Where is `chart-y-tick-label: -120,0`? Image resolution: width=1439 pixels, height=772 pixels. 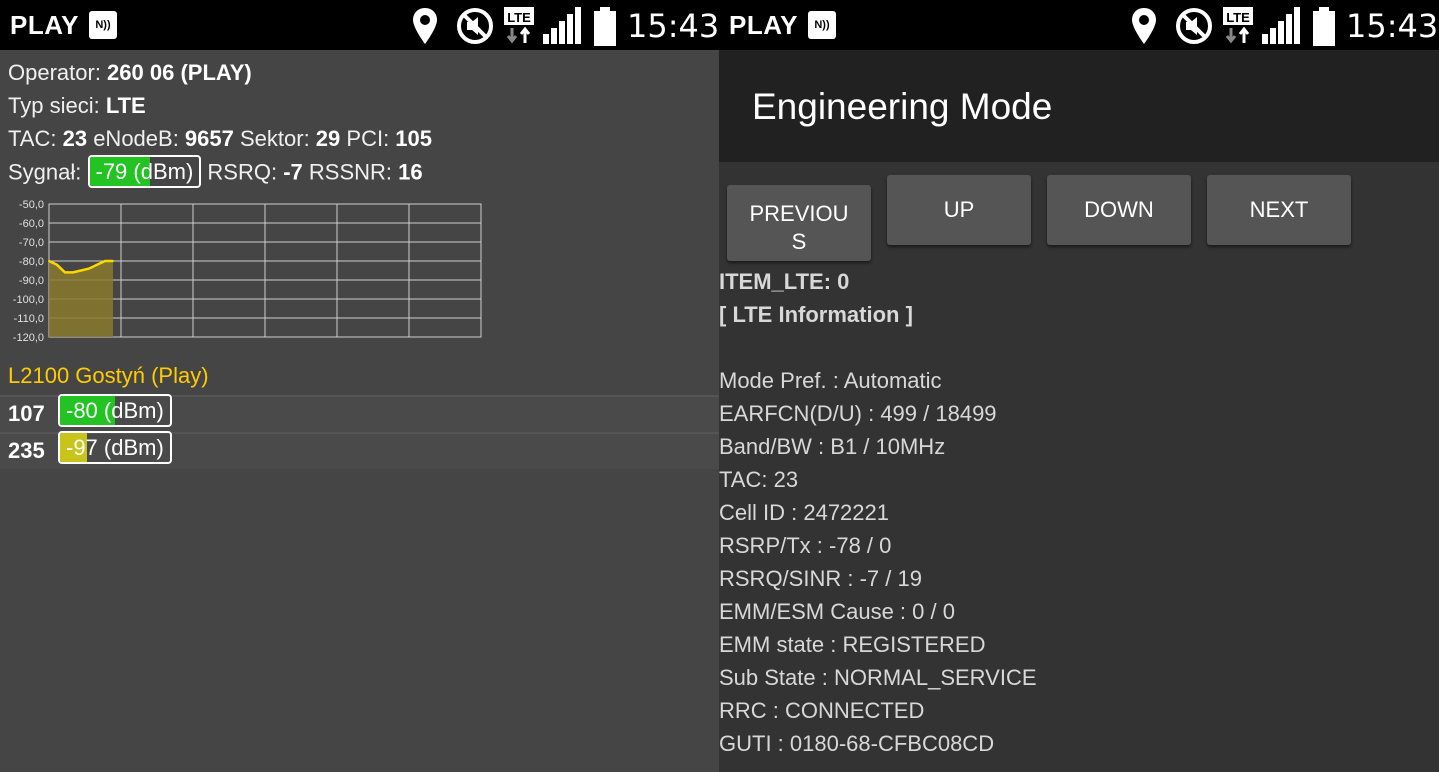
chart-y-tick-label: -120,0 is located at coordinates (28, 338).